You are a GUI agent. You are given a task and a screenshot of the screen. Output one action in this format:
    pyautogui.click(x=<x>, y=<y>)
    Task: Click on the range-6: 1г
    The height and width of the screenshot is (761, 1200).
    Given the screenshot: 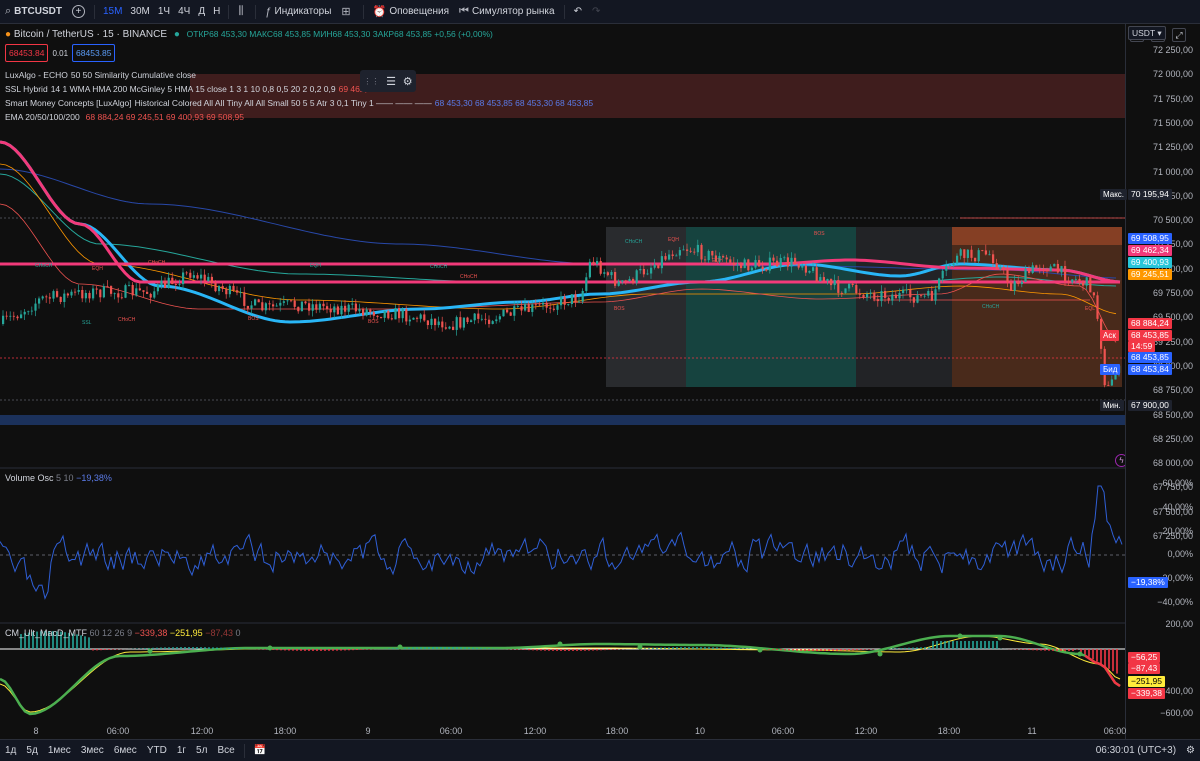 What is the action you would take?
    pyautogui.click(x=181, y=750)
    